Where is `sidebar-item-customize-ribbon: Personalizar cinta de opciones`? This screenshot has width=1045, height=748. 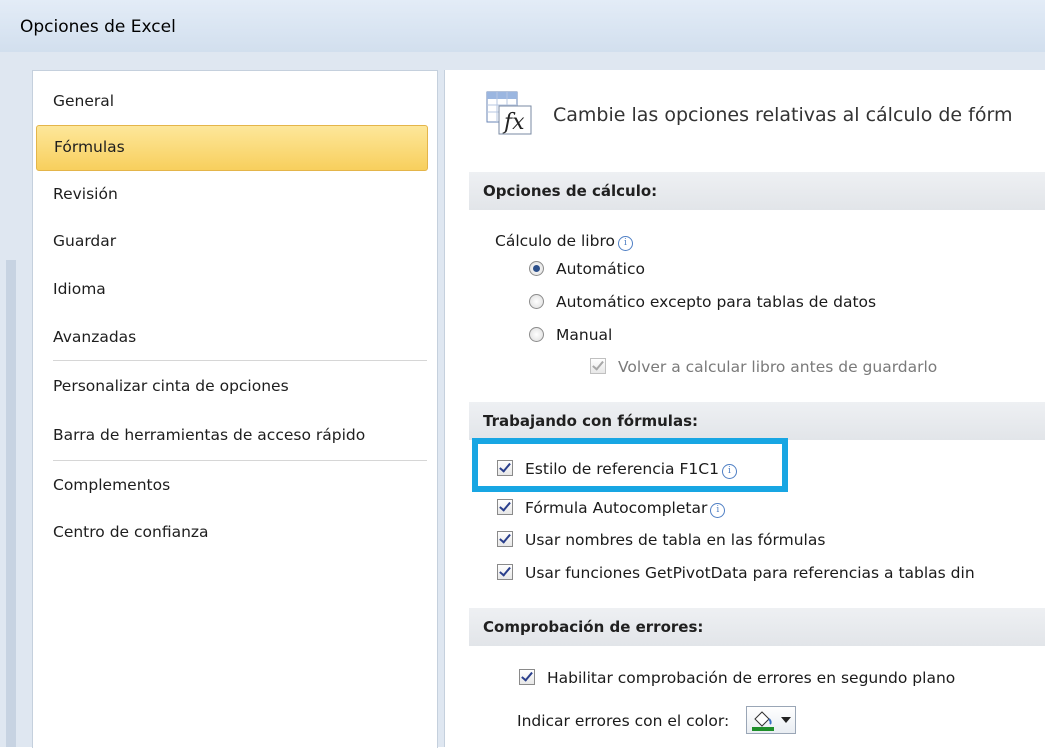 sidebar-item-customize-ribbon: Personalizar cinta de opciones is located at coordinates (171, 386).